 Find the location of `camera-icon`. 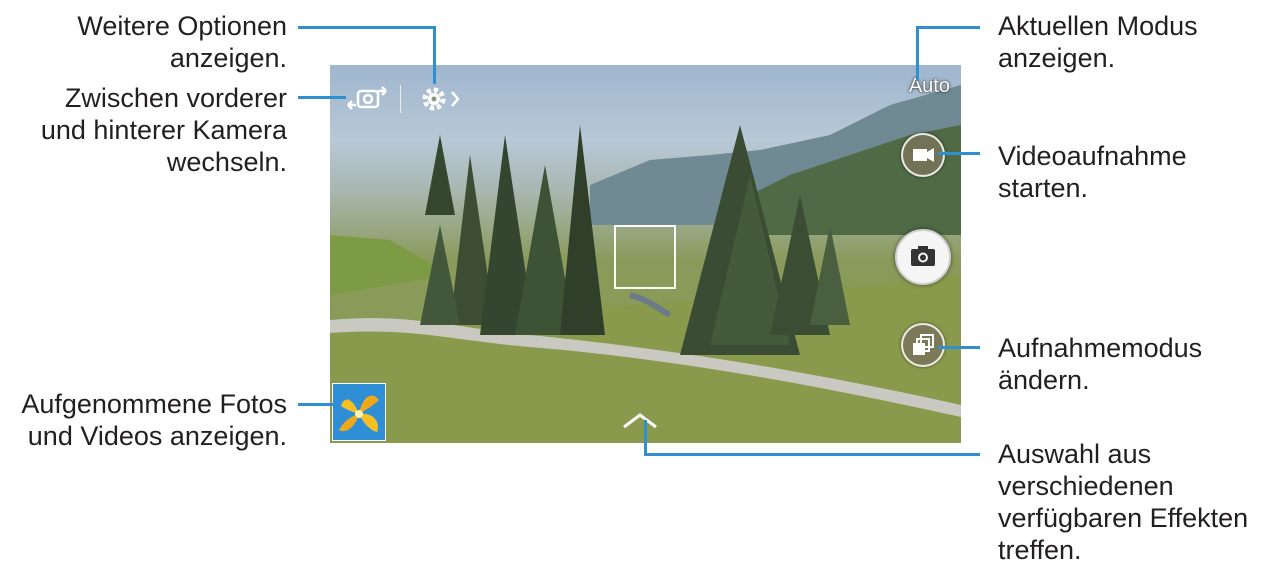

camera-icon is located at coordinates (923, 256).